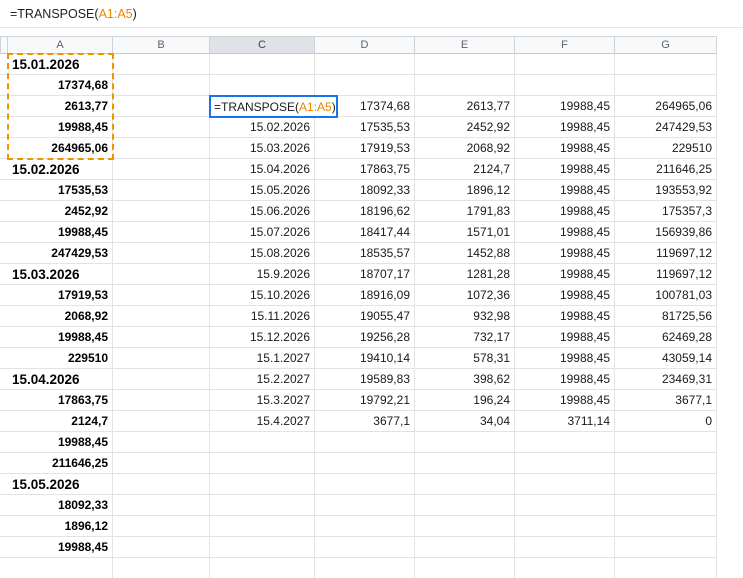 The height and width of the screenshot is (578, 743). Describe the element at coordinates (262, 484) in the screenshot. I see `cell-C21` at that location.